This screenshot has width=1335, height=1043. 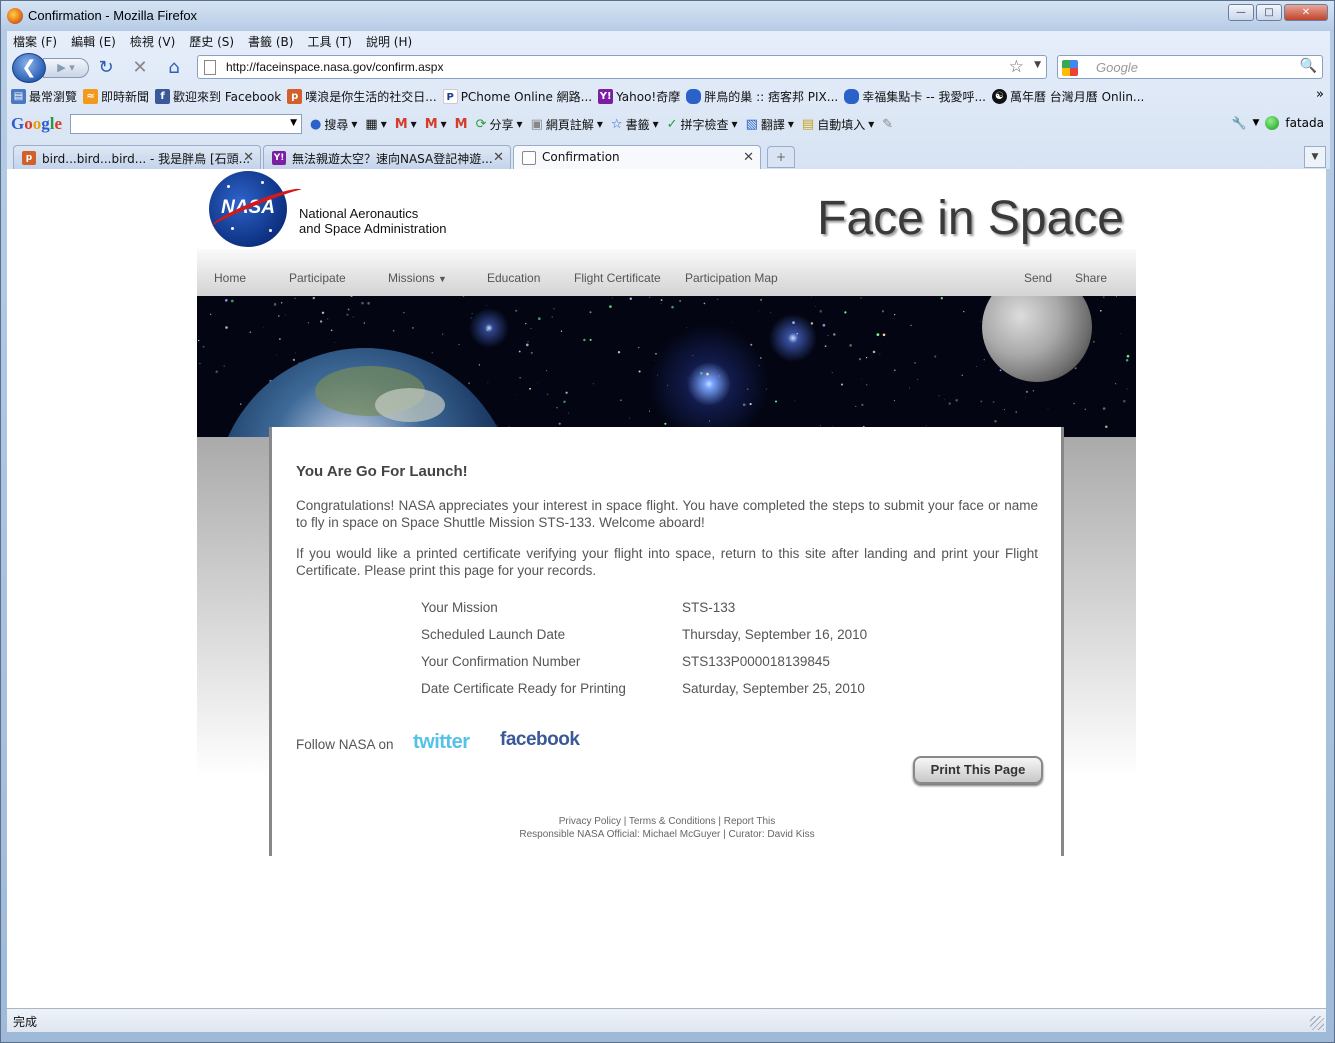 What do you see at coordinates (417, 278) in the screenshot?
I see `nav-missions: Missions ▼` at bounding box center [417, 278].